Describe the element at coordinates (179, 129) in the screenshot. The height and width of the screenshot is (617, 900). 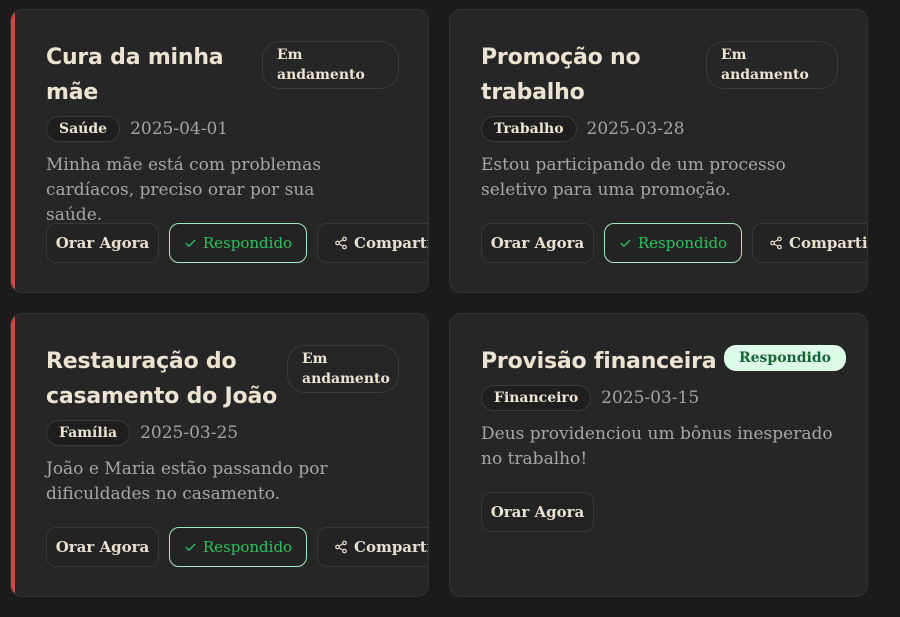
I see `request-date: 2025-04-01` at that location.